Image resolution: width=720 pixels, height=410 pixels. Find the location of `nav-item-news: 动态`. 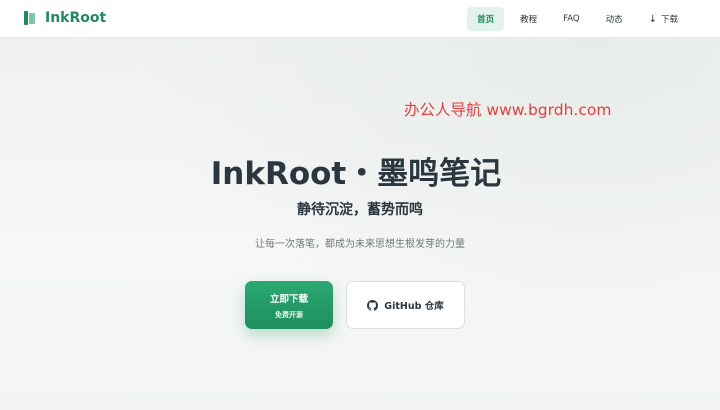

nav-item-news: 动态 is located at coordinates (614, 19).